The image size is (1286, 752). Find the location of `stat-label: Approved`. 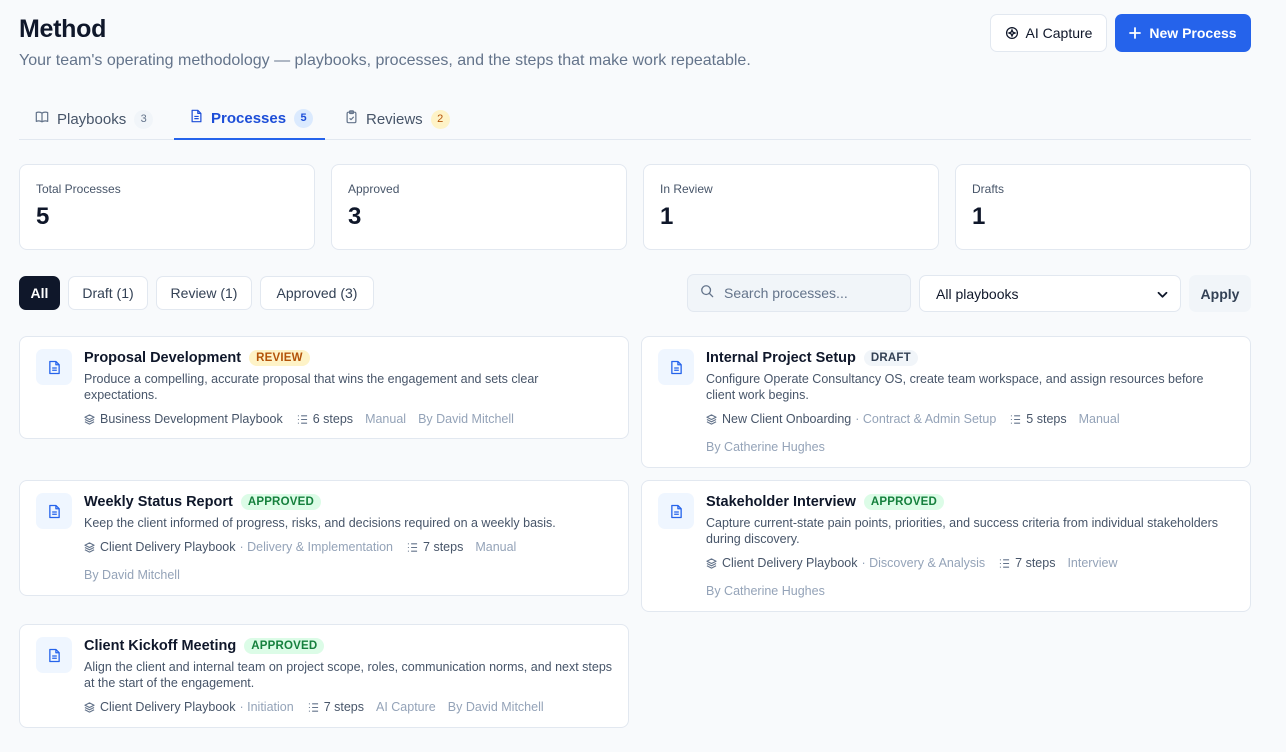

stat-label: Approved is located at coordinates (374, 189).